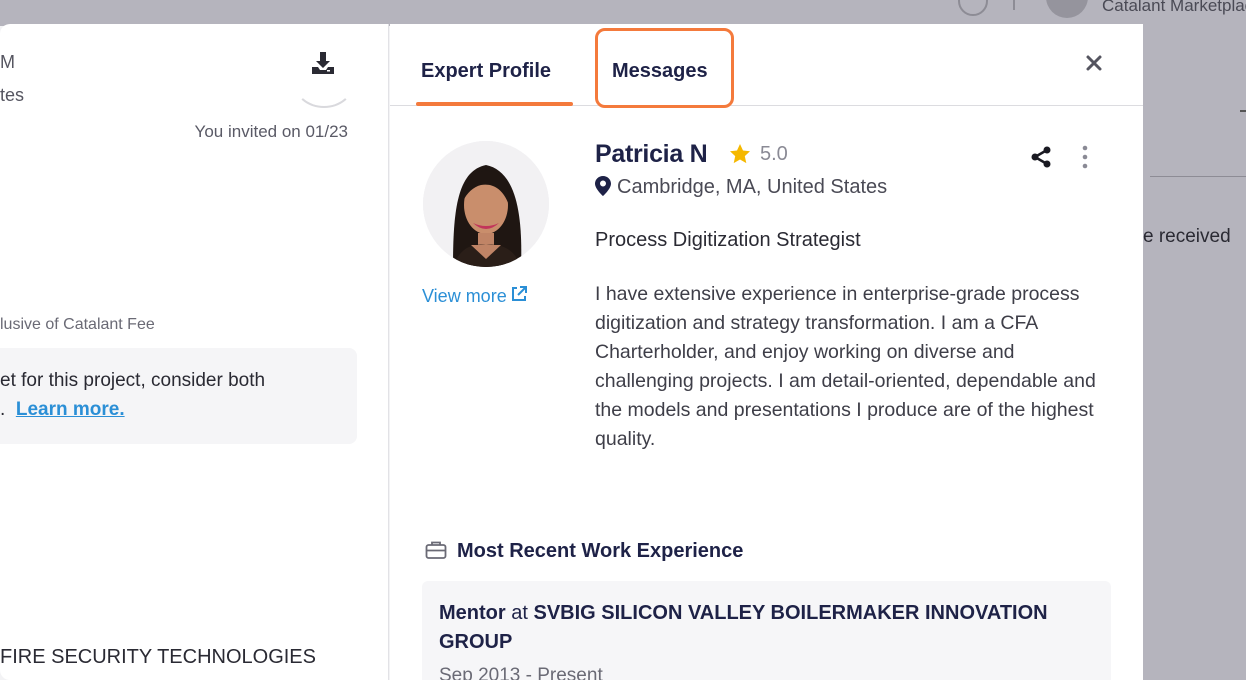  What do you see at coordinates (1085, 157) in the screenshot?
I see `more-vertical-icon` at bounding box center [1085, 157].